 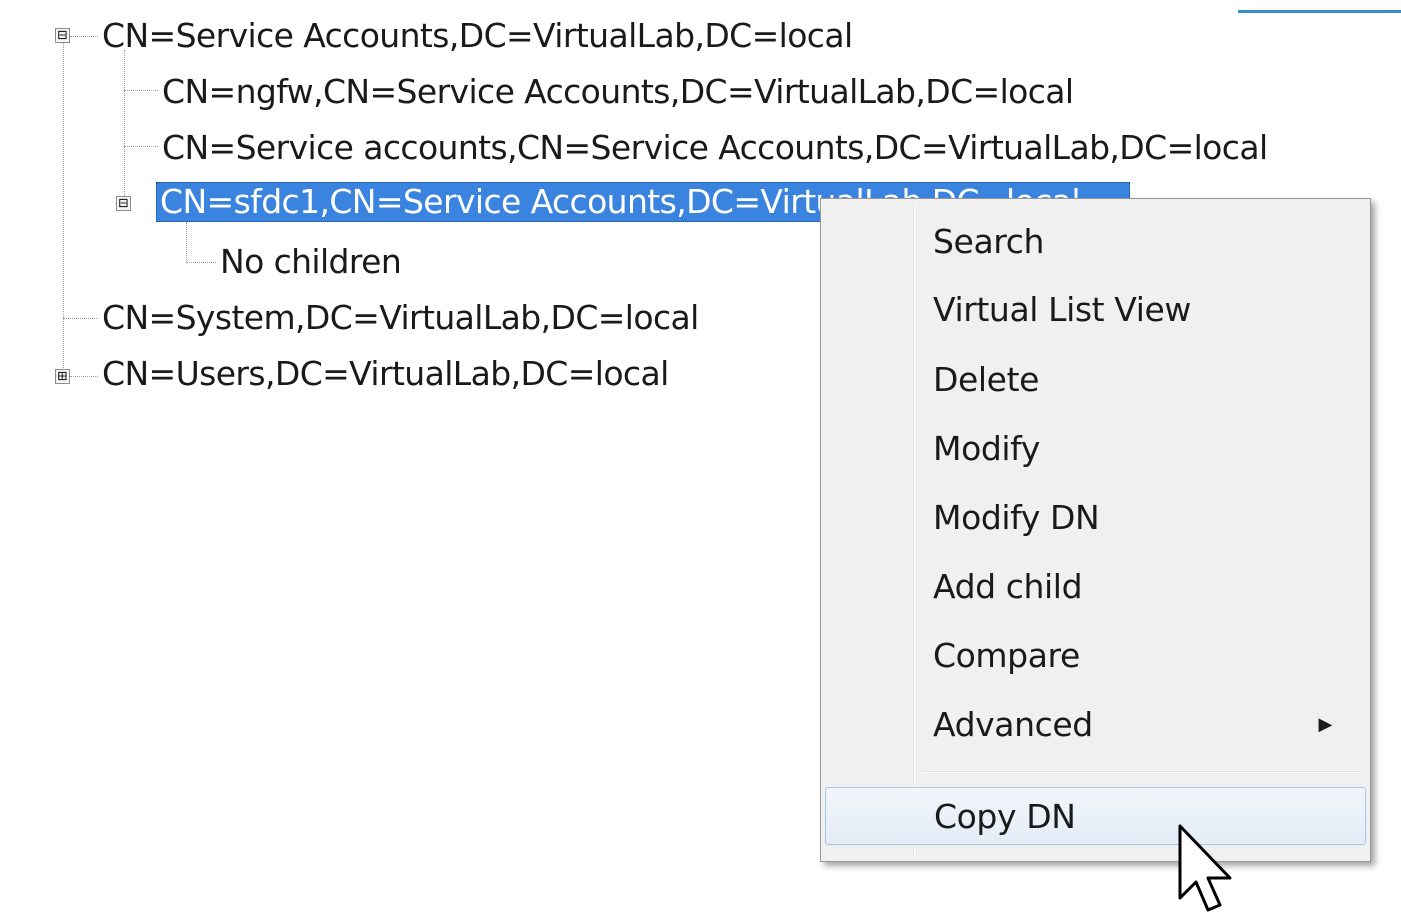 I want to click on menu-item-virtual-list-view: Virtual List View, so click(x=1095, y=310).